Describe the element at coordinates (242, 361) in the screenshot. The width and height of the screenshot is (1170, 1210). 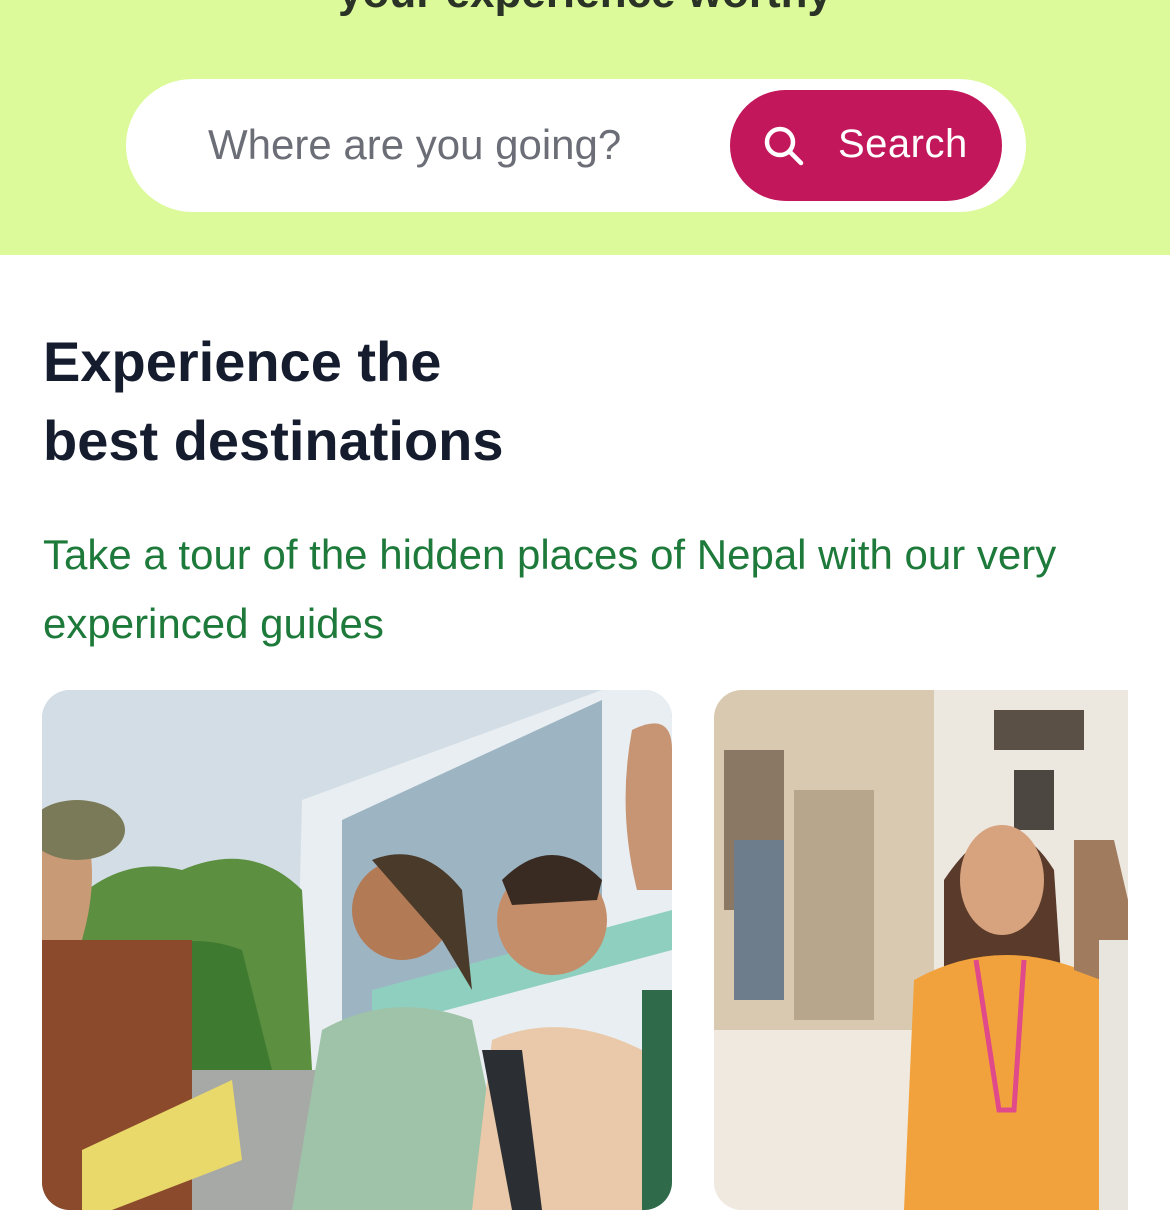
I see `section-title-line-1: Experience the` at that location.